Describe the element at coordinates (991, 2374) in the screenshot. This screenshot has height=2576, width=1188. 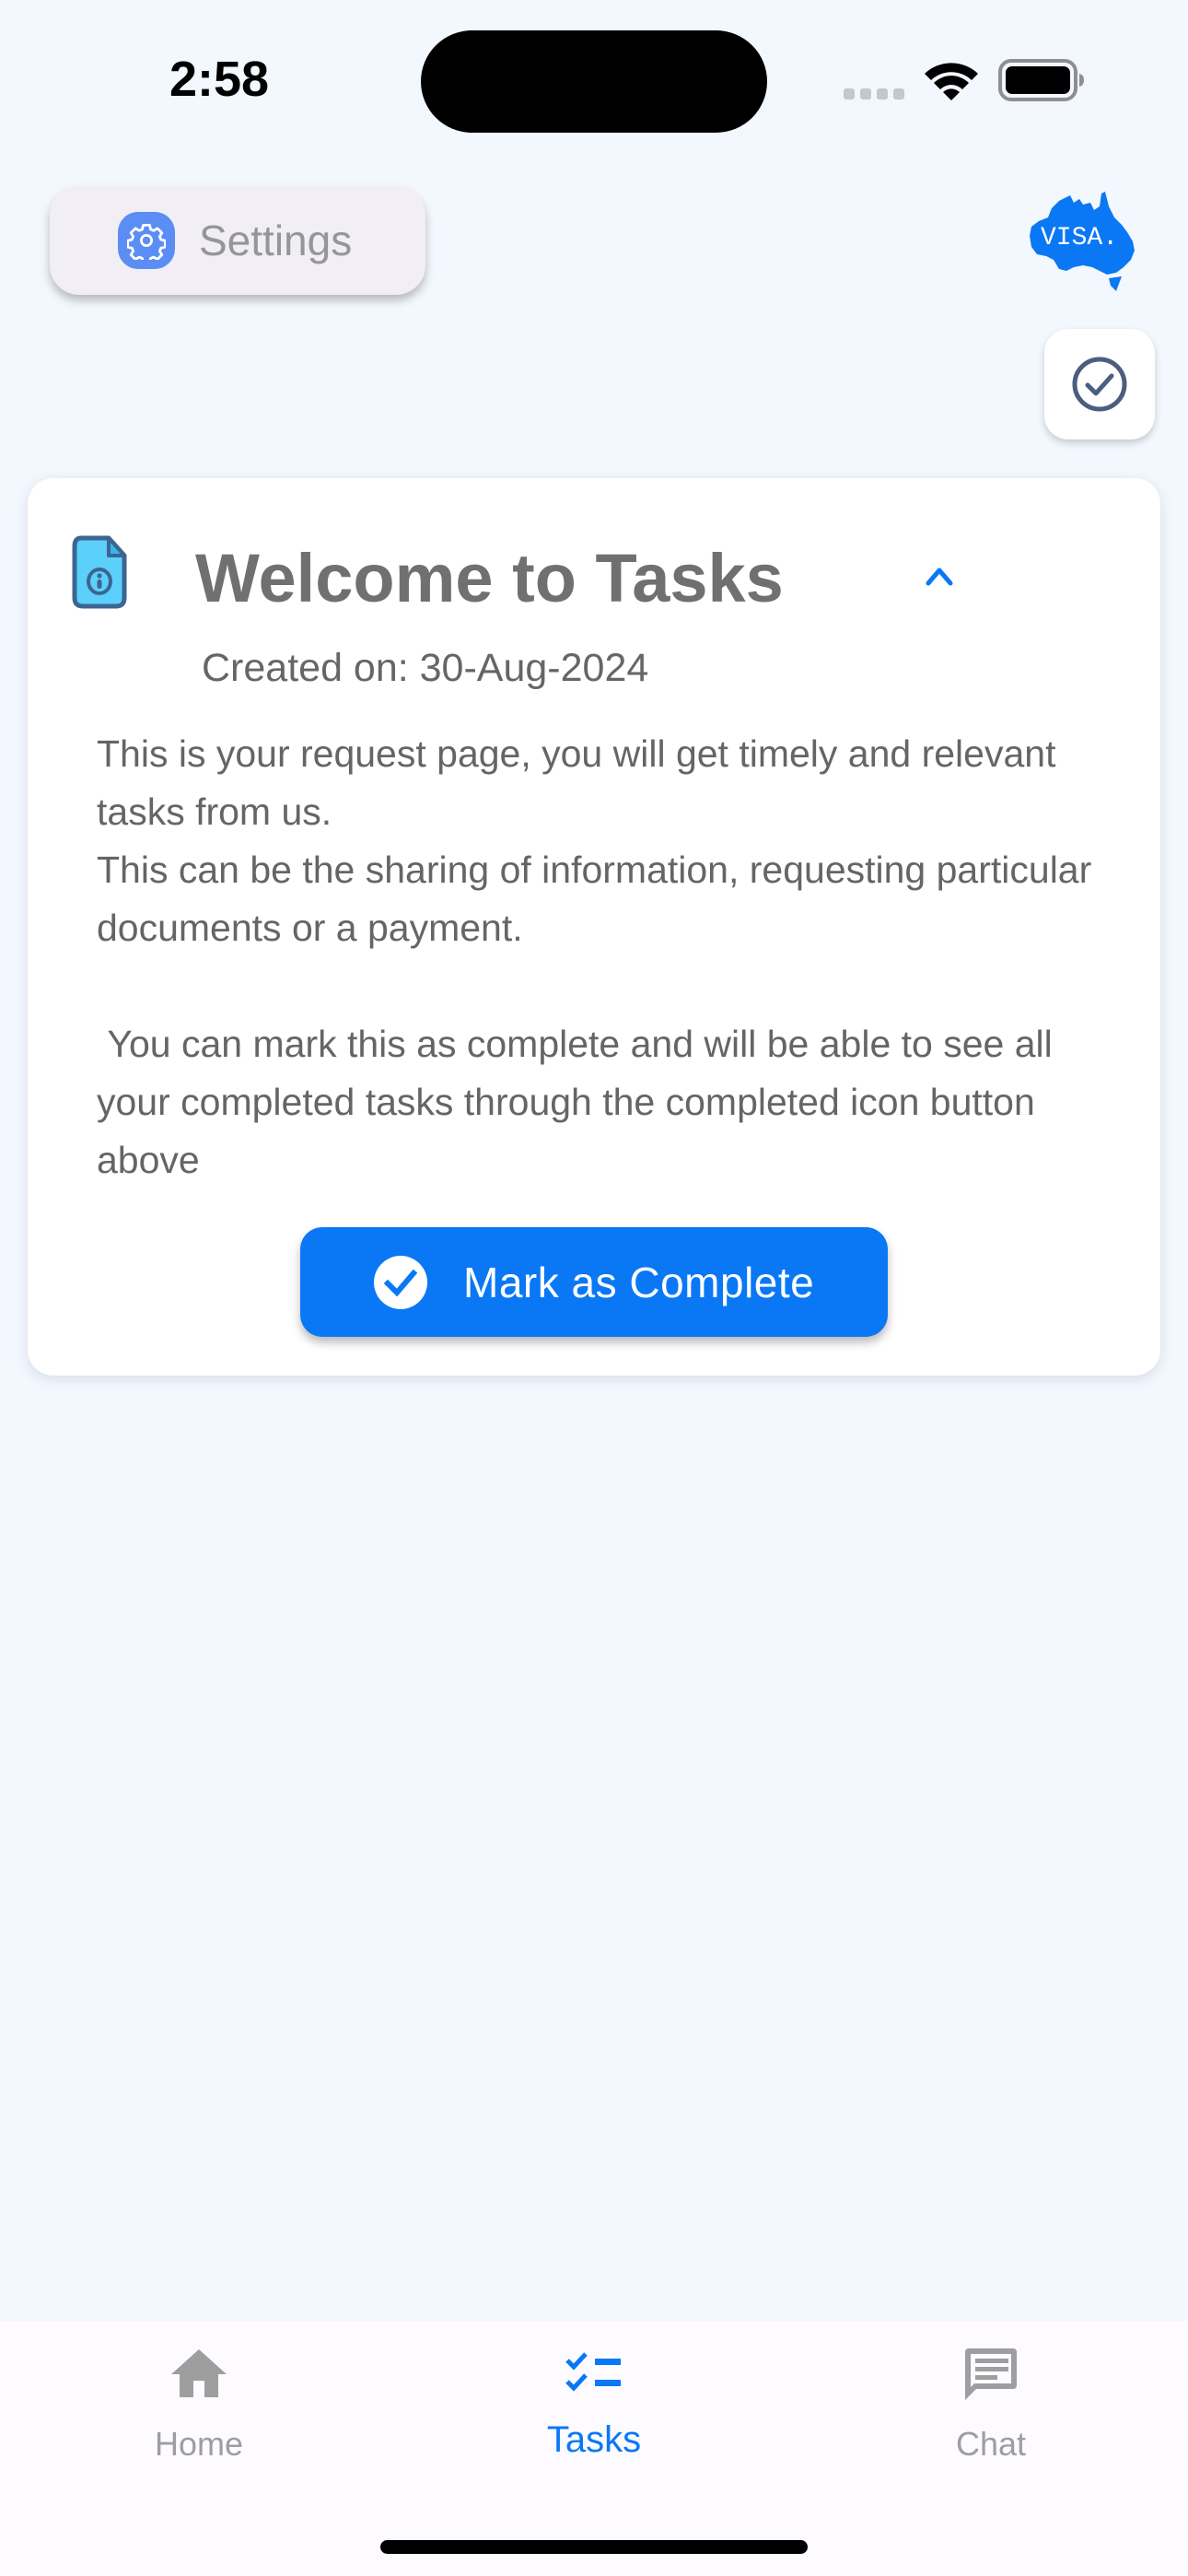
I see `chat-icon` at that location.